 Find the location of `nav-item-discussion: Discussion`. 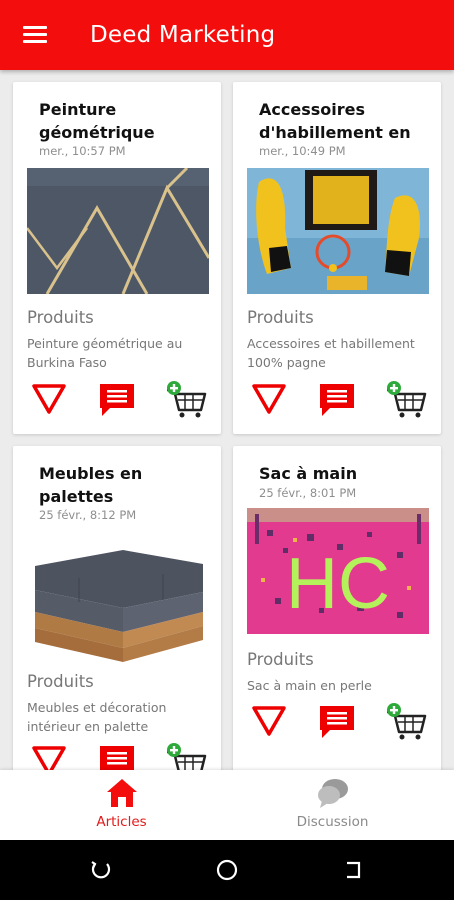

nav-item-discussion: Discussion is located at coordinates (332, 805).